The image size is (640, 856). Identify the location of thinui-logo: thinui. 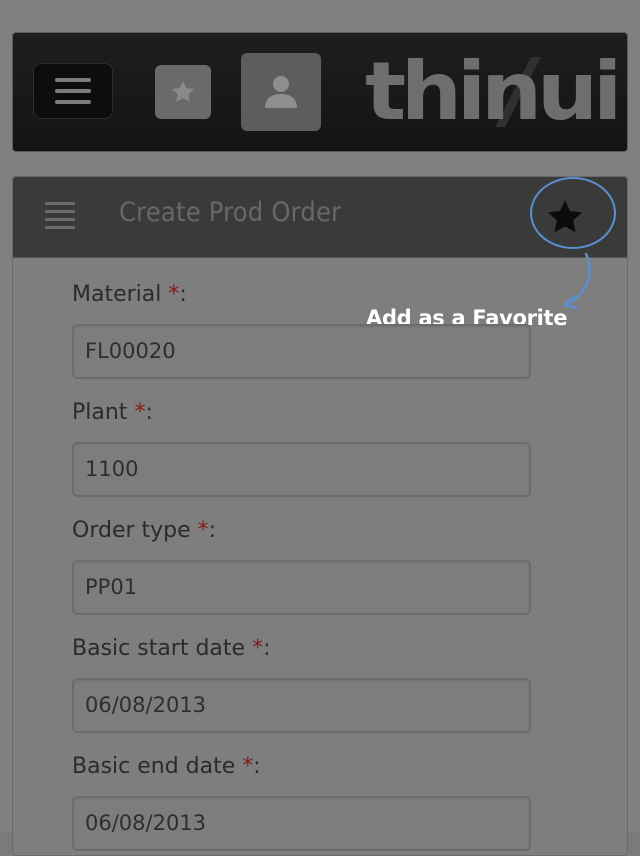
(492, 91).